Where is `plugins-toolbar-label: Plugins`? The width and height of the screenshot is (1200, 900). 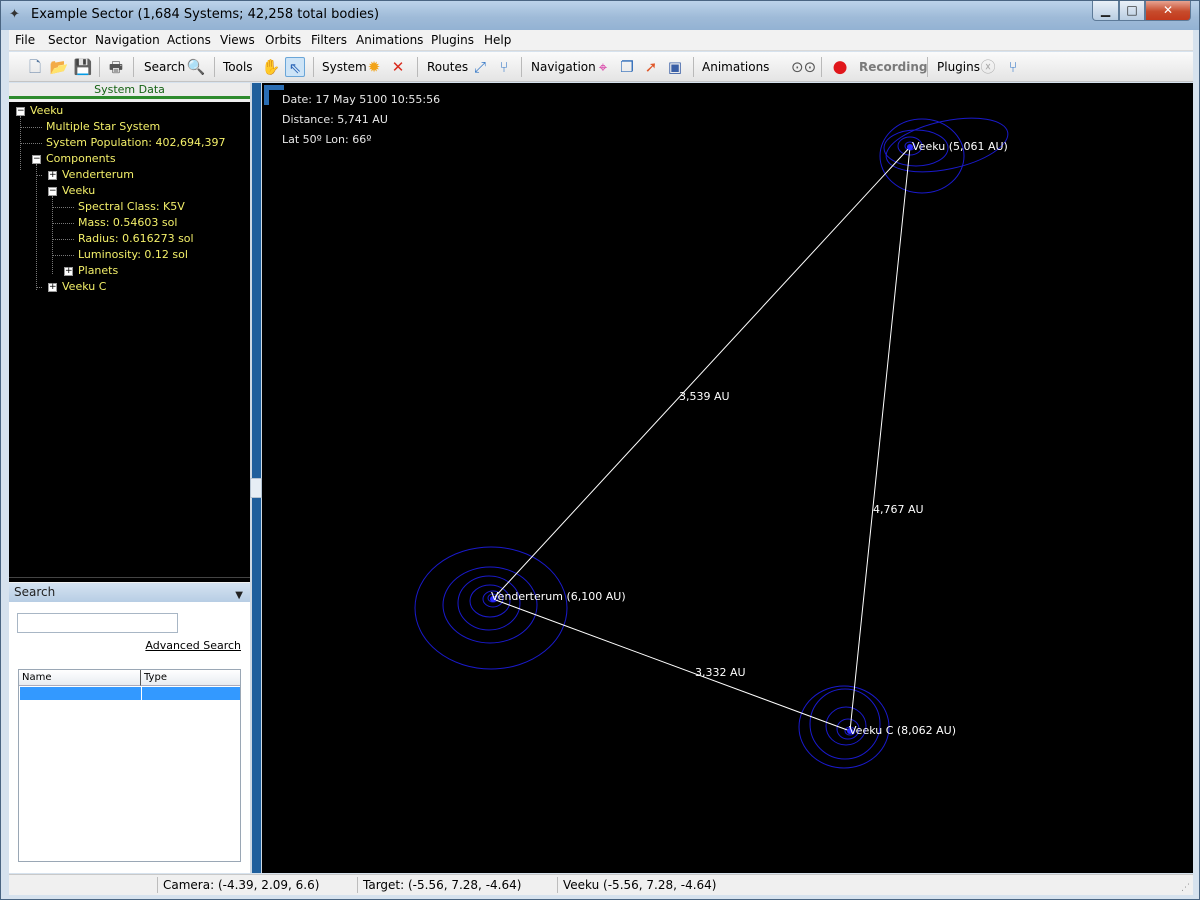 plugins-toolbar-label: Plugins is located at coordinates (958, 67).